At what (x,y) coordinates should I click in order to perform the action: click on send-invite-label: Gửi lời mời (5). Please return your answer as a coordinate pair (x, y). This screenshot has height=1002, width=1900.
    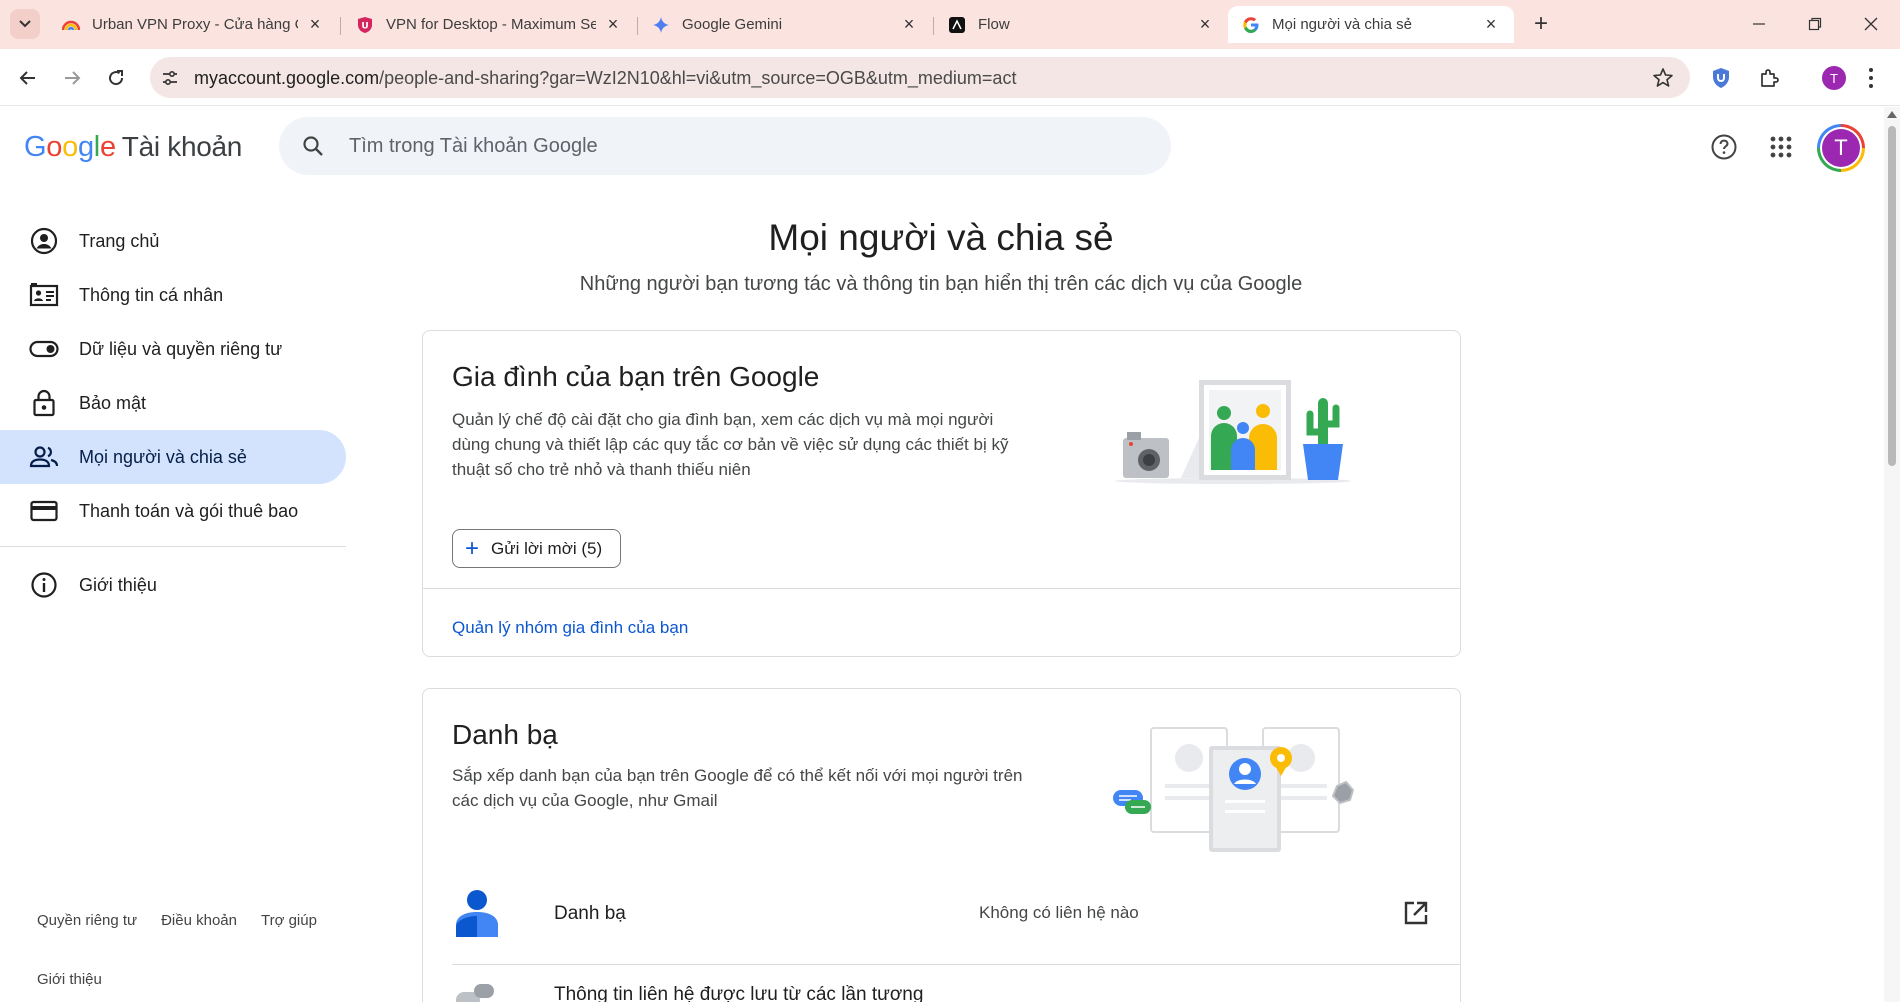
    Looking at the image, I should click on (547, 548).